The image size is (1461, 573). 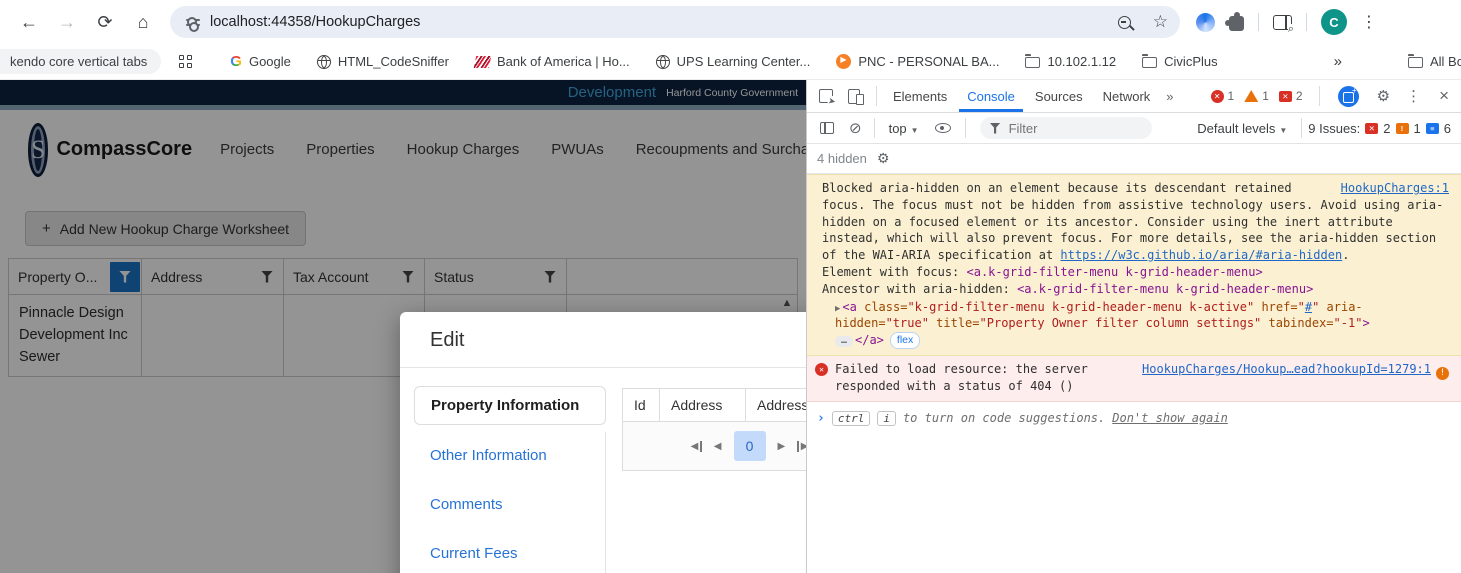 I want to click on toolbar-divider, so click(x=1258, y=22).